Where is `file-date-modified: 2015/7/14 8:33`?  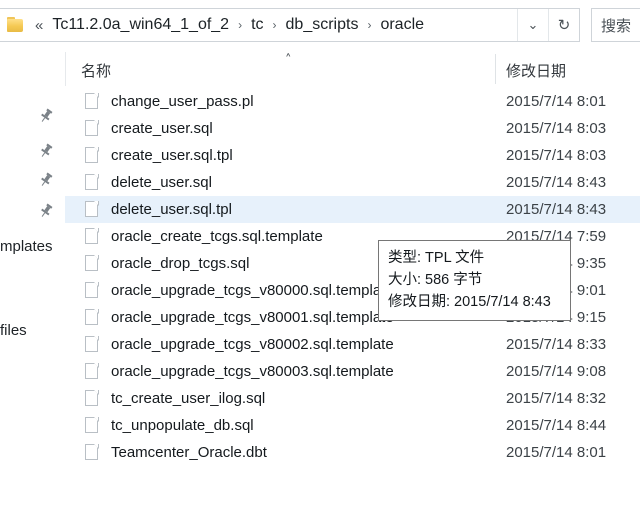 file-date-modified: 2015/7/14 8:33 is located at coordinates (556, 344).